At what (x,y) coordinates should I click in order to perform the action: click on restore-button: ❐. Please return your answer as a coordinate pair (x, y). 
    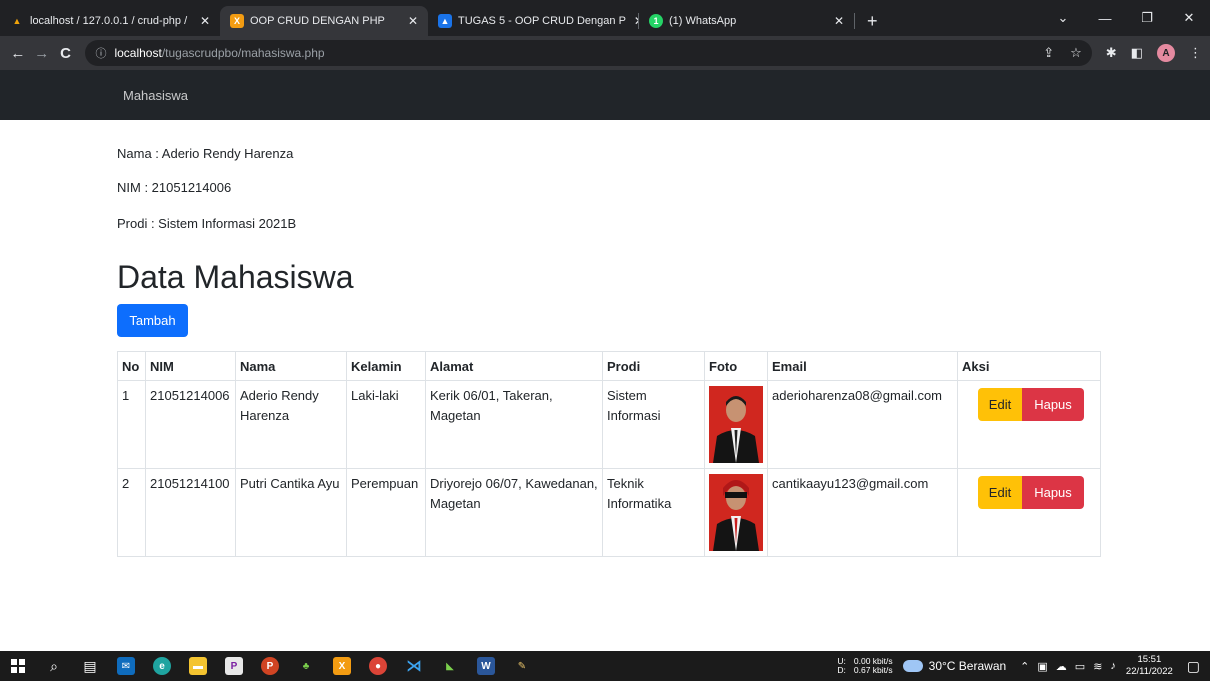
    Looking at the image, I should click on (1147, 18).